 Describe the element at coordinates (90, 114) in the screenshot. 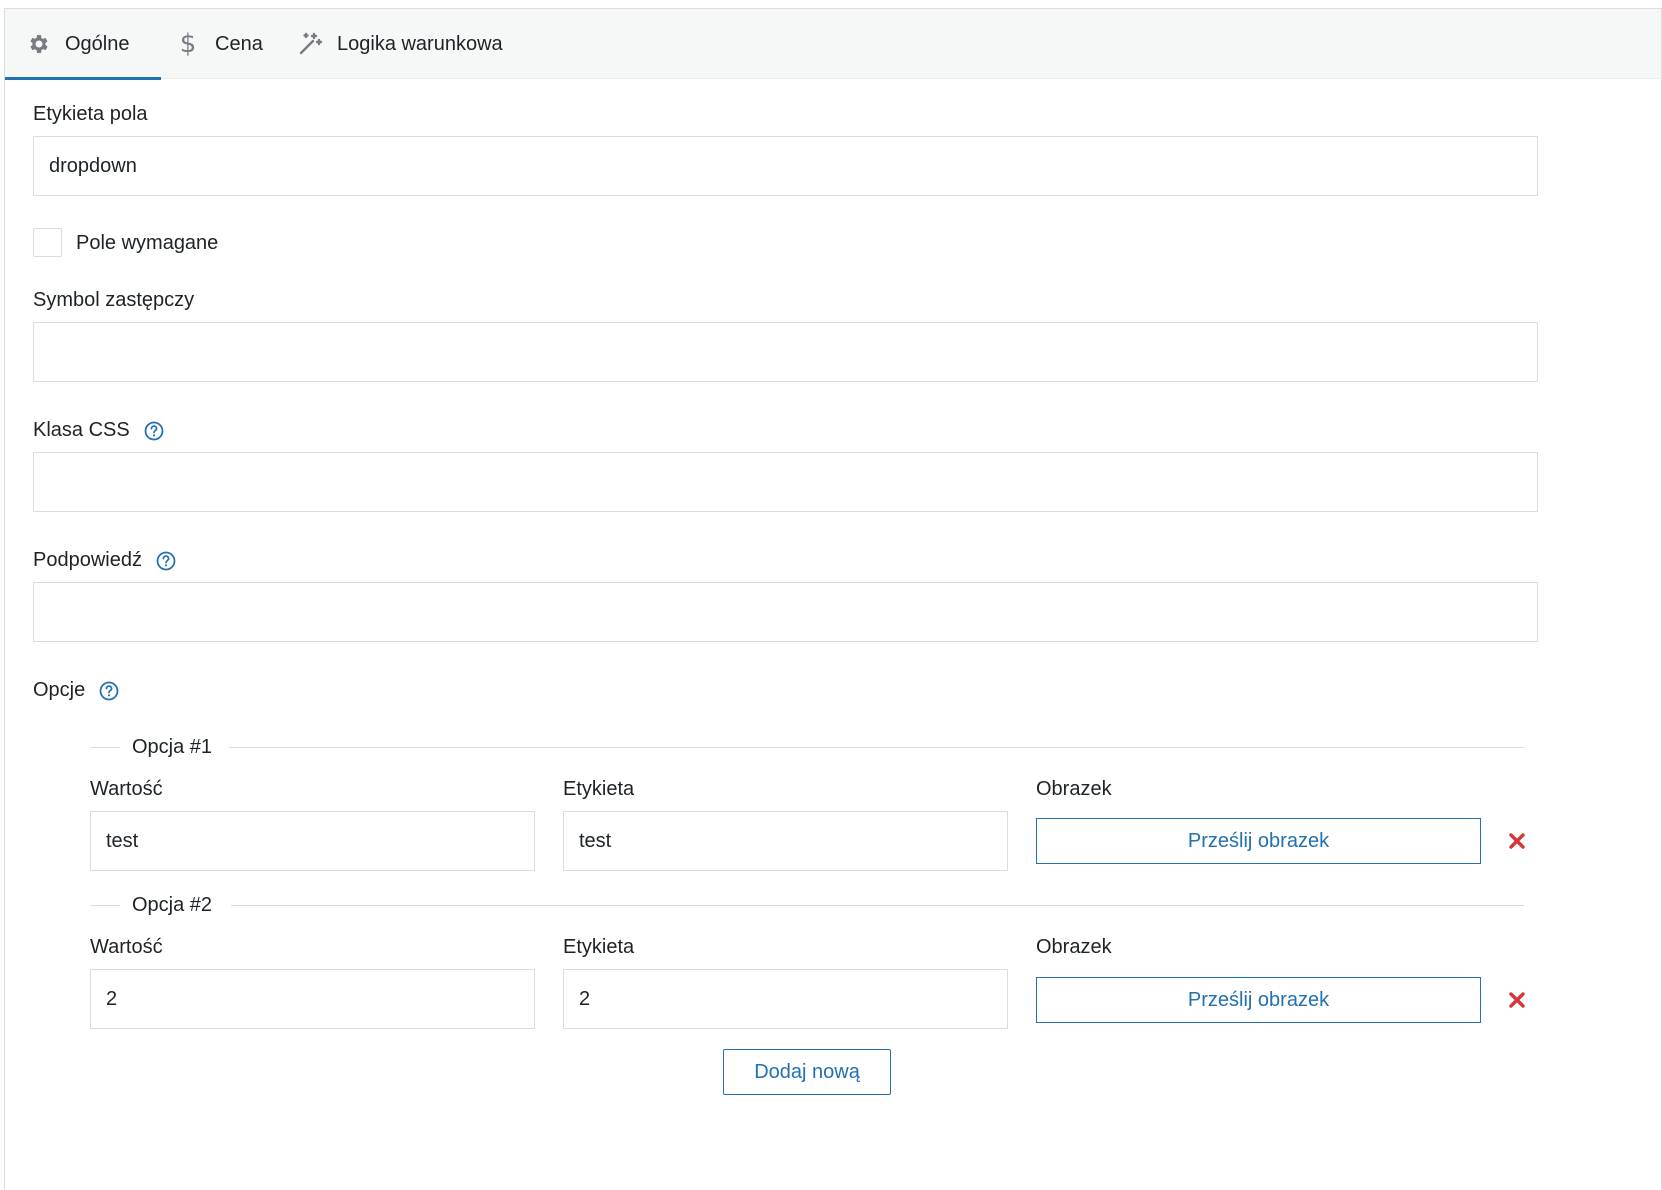

I see `field-label-heading: Etykieta pola` at that location.